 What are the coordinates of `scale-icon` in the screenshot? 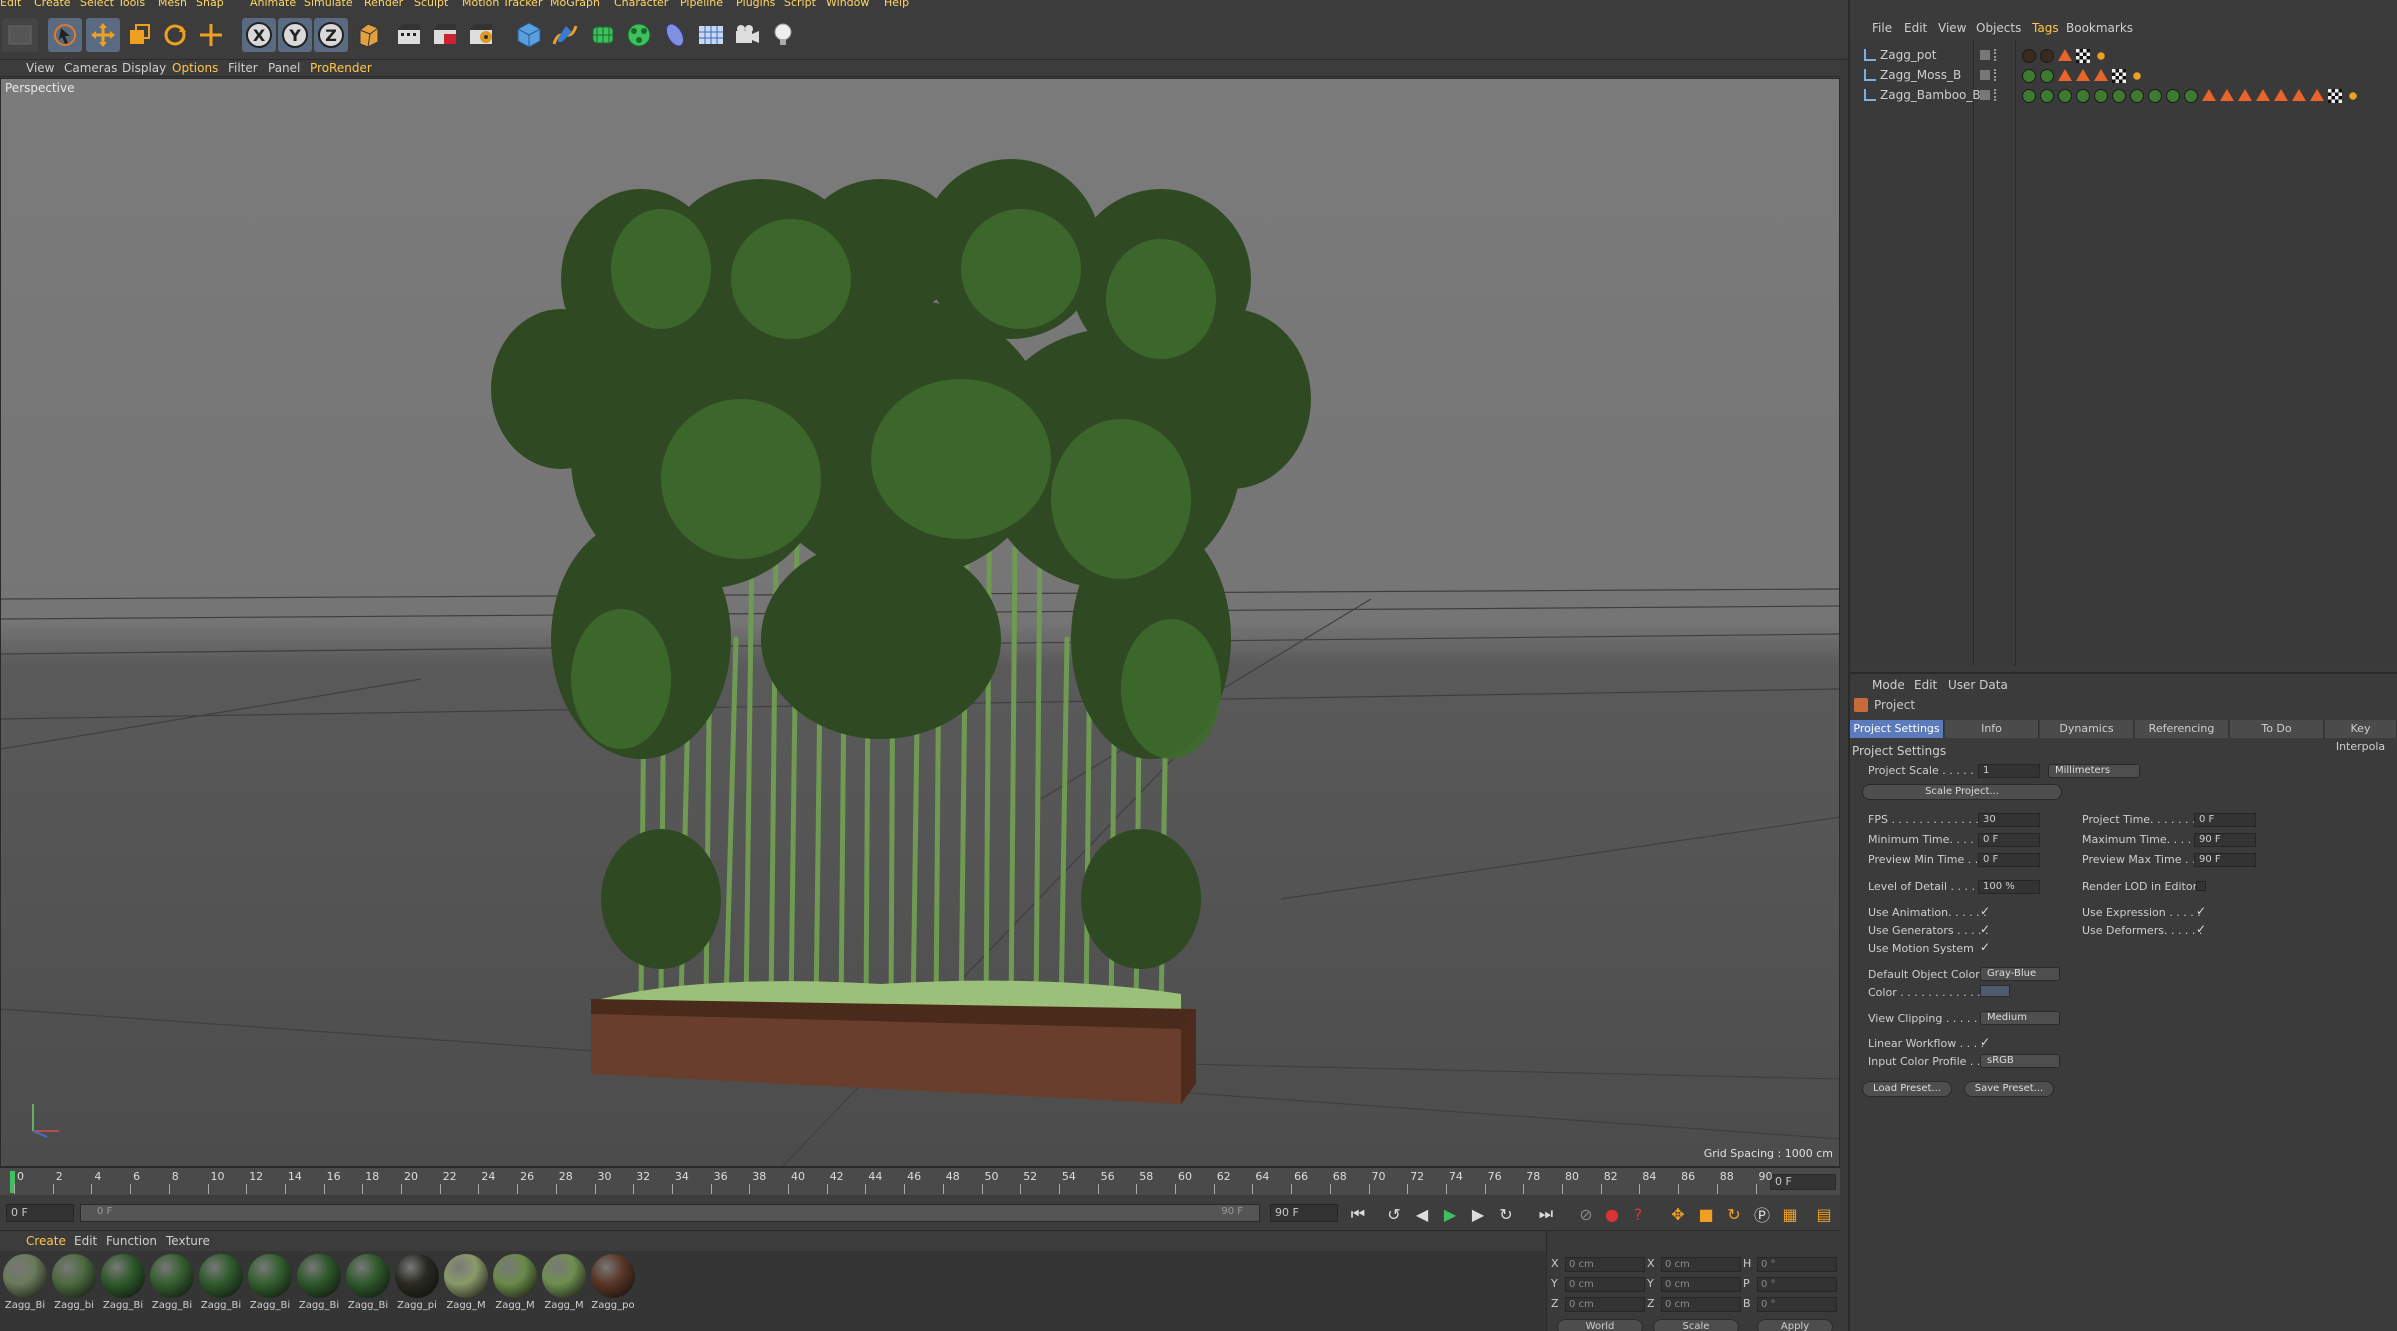 It's located at (139, 35).